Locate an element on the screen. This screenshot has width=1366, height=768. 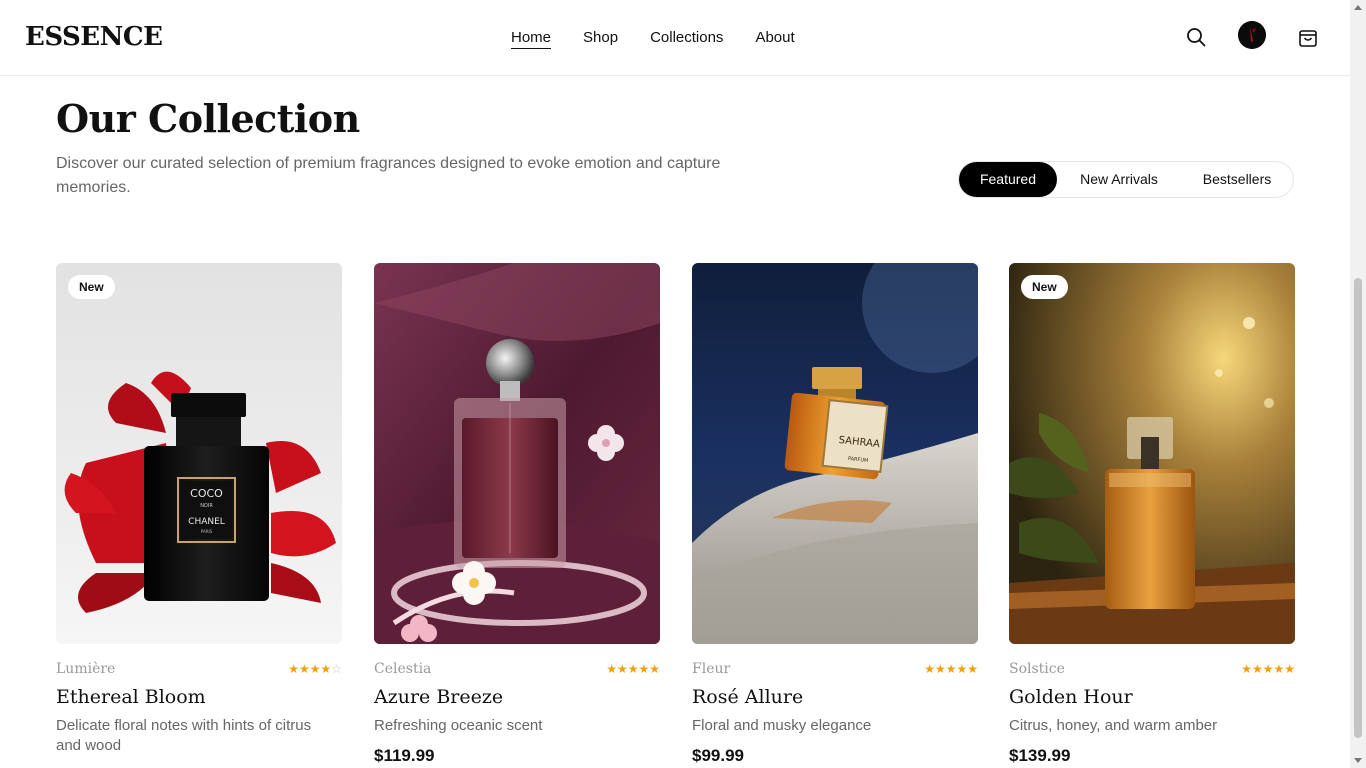
product-name: Ethereal Bloom is located at coordinates (131, 697).